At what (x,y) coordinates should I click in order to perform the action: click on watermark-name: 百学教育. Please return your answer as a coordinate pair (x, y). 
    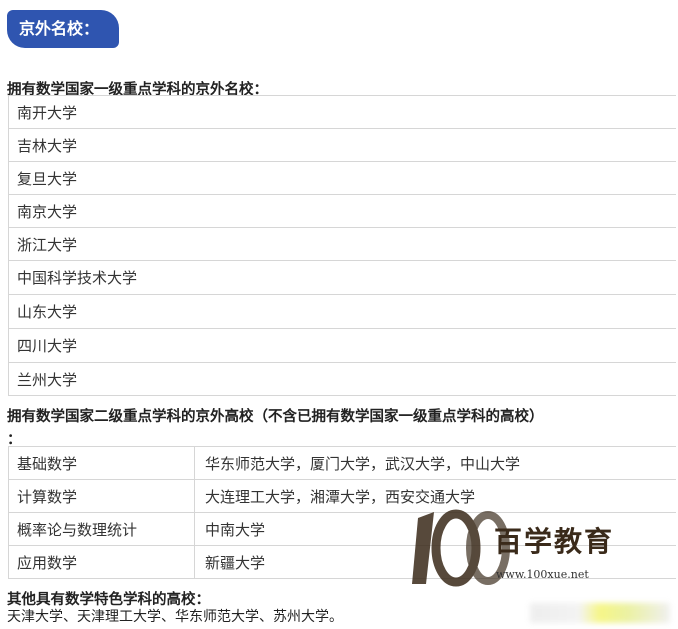
    Looking at the image, I should click on (554, 541).